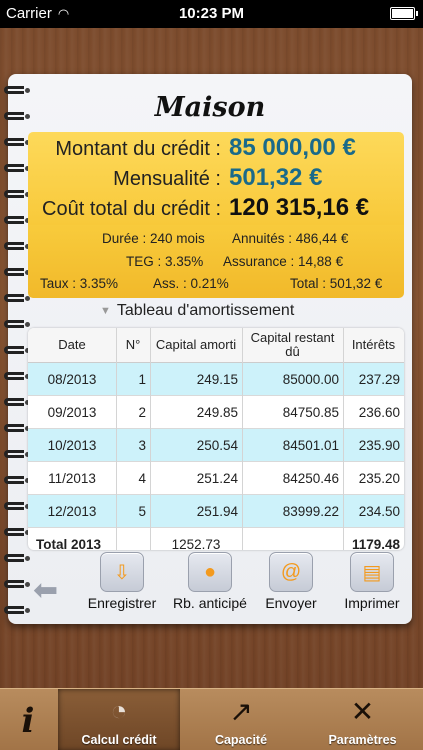 This screenshot has width=423, height=750. Describe the element at coordinates (142, 511) in the screenshot. I see `cell-number: 5` at that location.